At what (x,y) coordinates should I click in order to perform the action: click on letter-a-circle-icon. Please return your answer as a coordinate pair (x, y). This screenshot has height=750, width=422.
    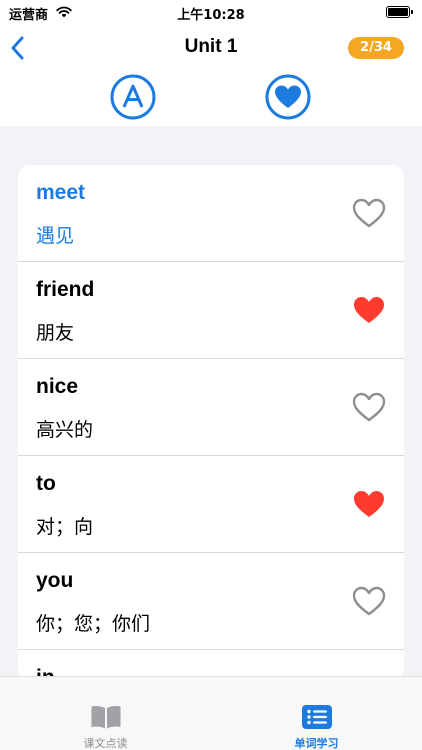
    Looking at the image, I should click on (133, 97).